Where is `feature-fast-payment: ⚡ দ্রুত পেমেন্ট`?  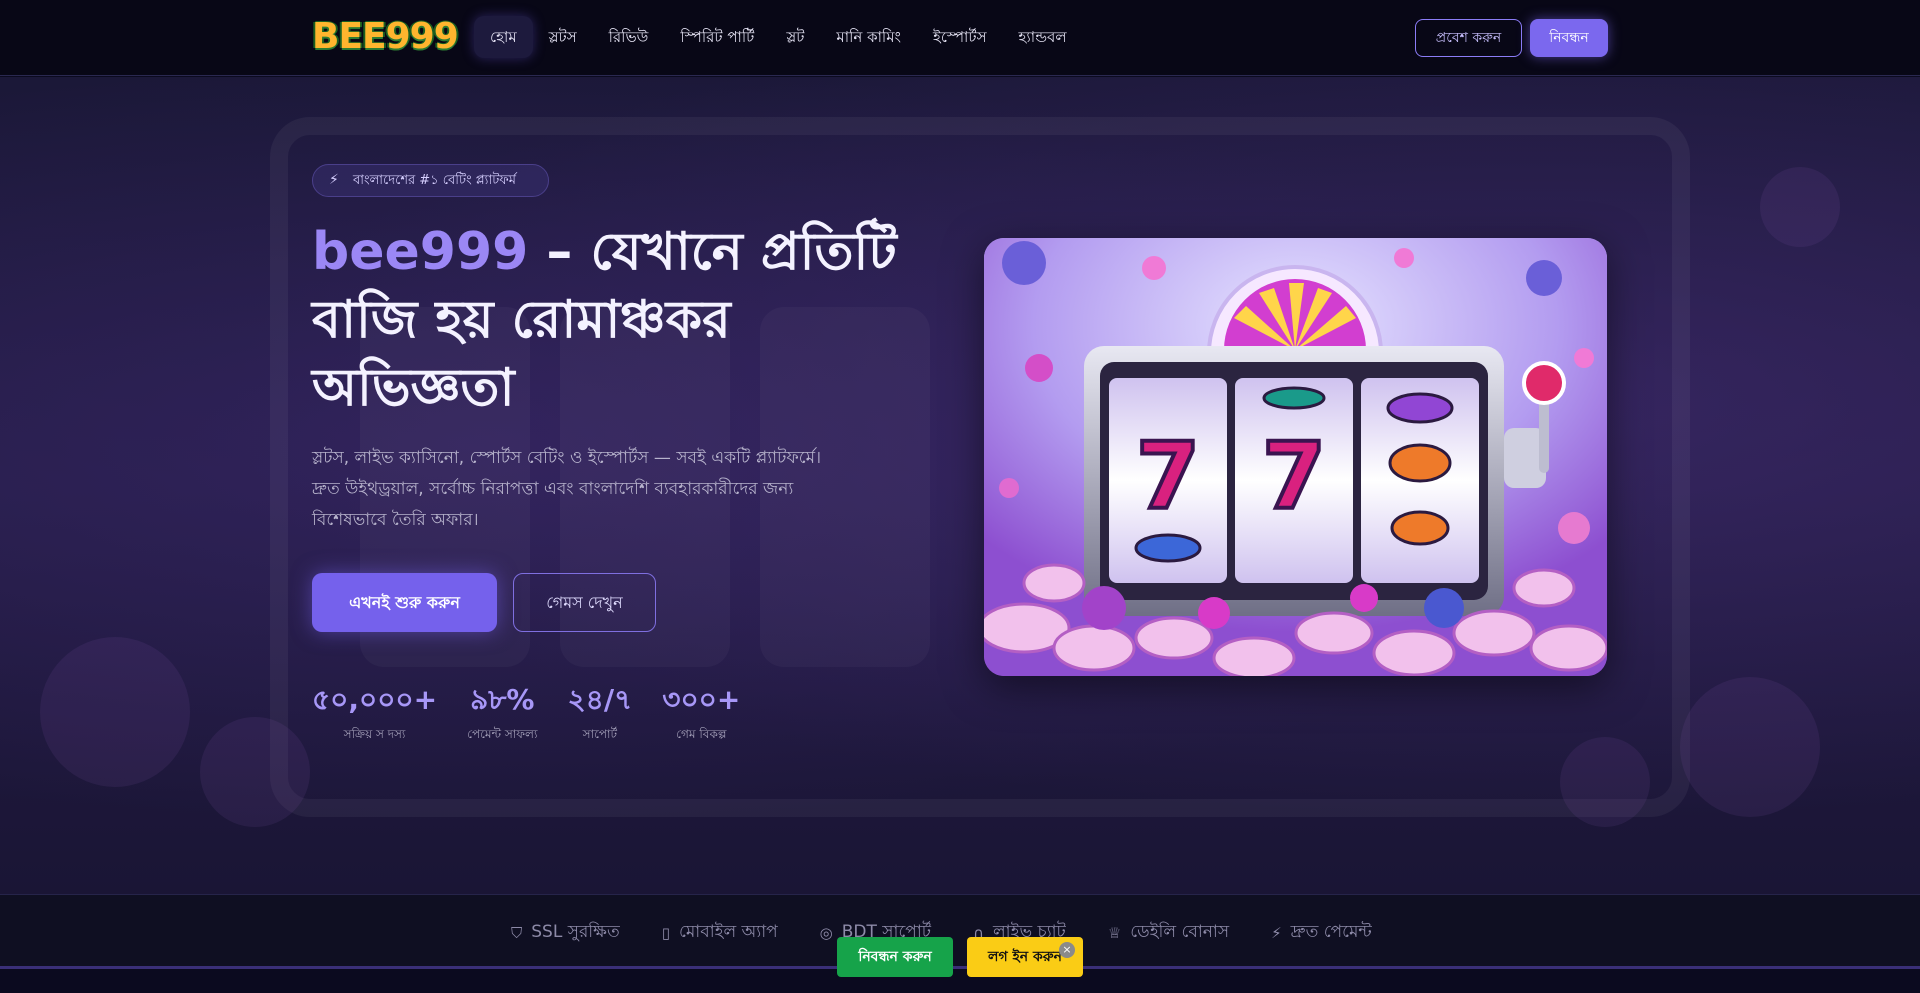 feature-fast-payment: ⚡ দ্রুত পেমেন্ট is located at coordinates (1321, 933).